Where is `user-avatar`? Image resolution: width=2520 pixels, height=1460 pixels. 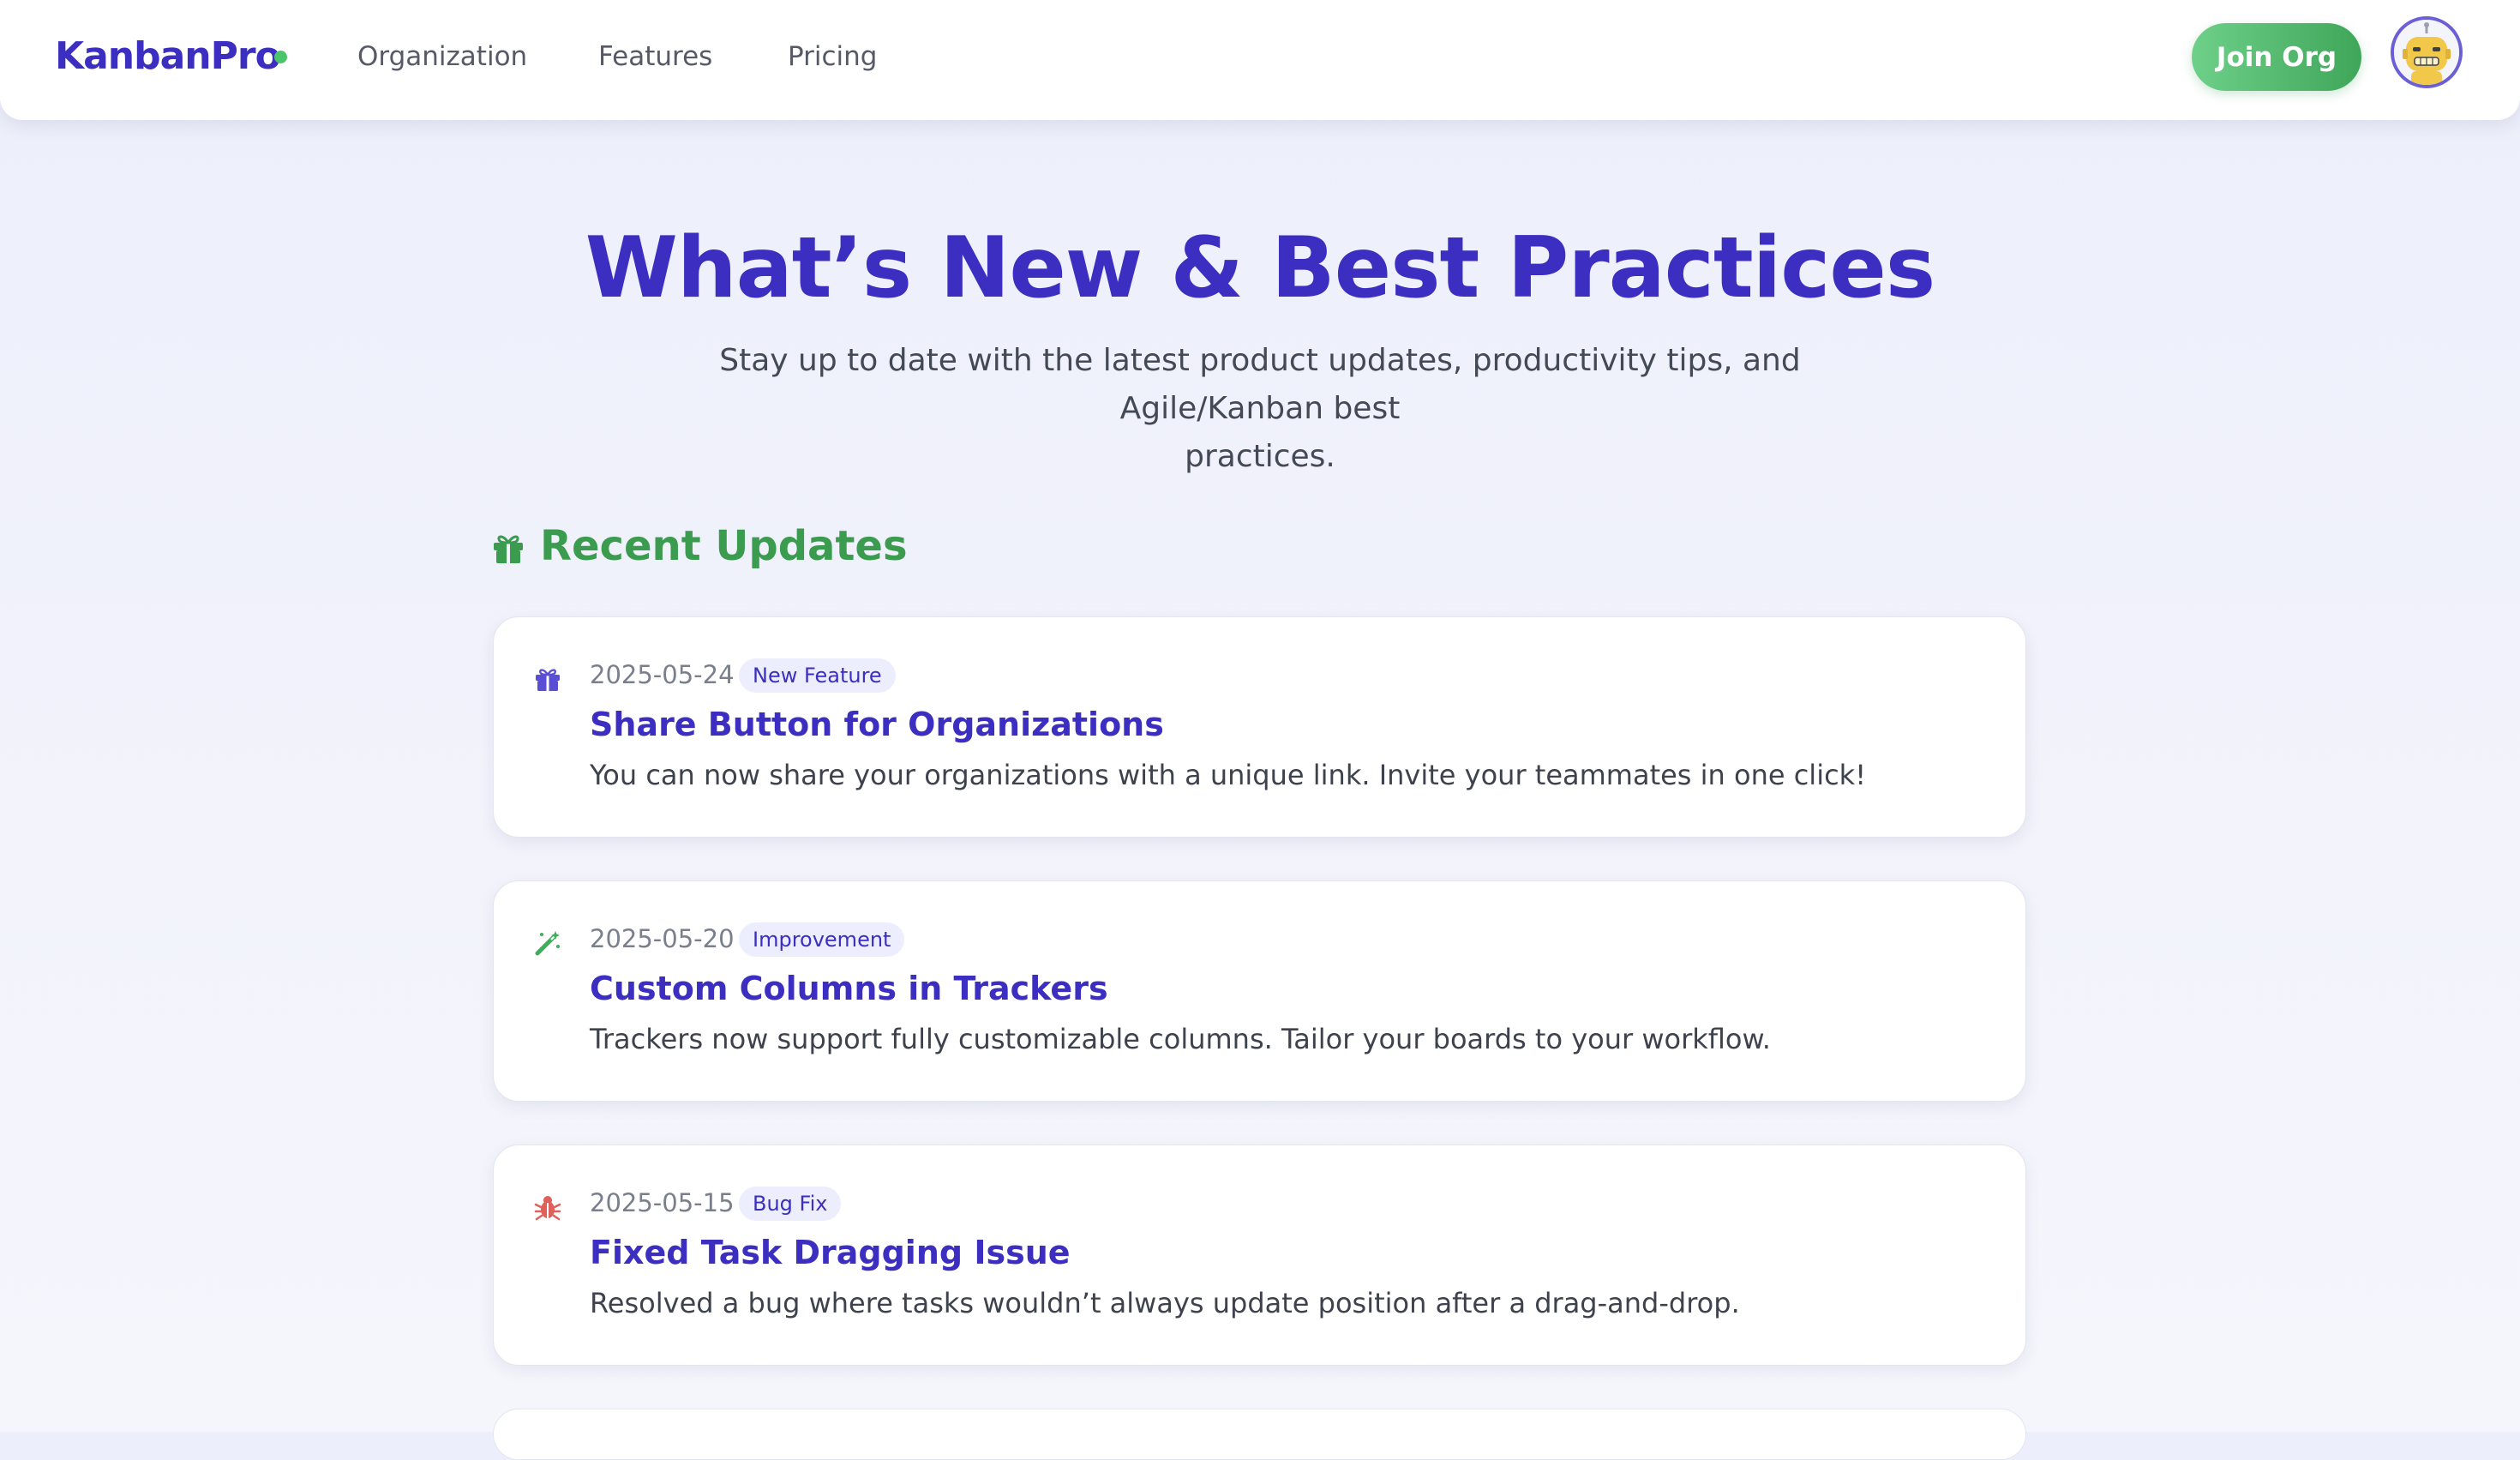 user-avatar is located at coordinates (2427, 52).